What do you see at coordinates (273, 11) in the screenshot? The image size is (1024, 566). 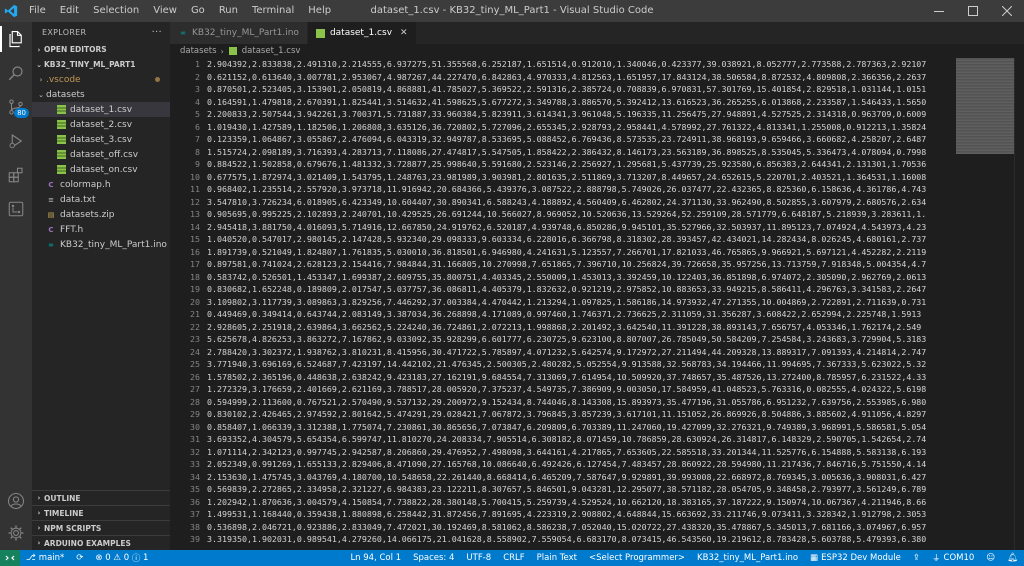 I see `menu-terminal: Terminal` at bounding box center [273, 11].